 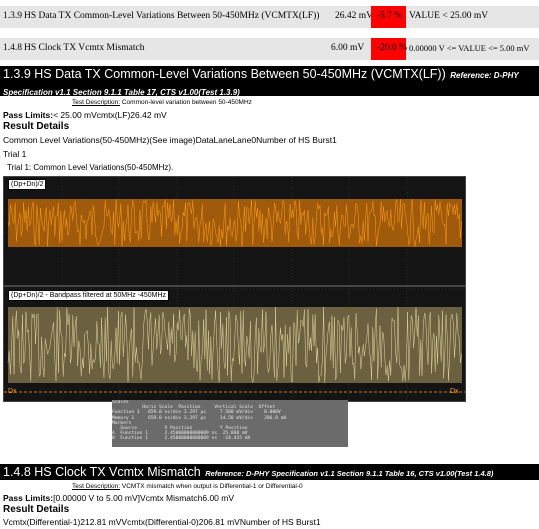 I want to click on section-title: 1.4.8 HS Clock TX Vcmtx Mismatch, so click(x=102, y=472).